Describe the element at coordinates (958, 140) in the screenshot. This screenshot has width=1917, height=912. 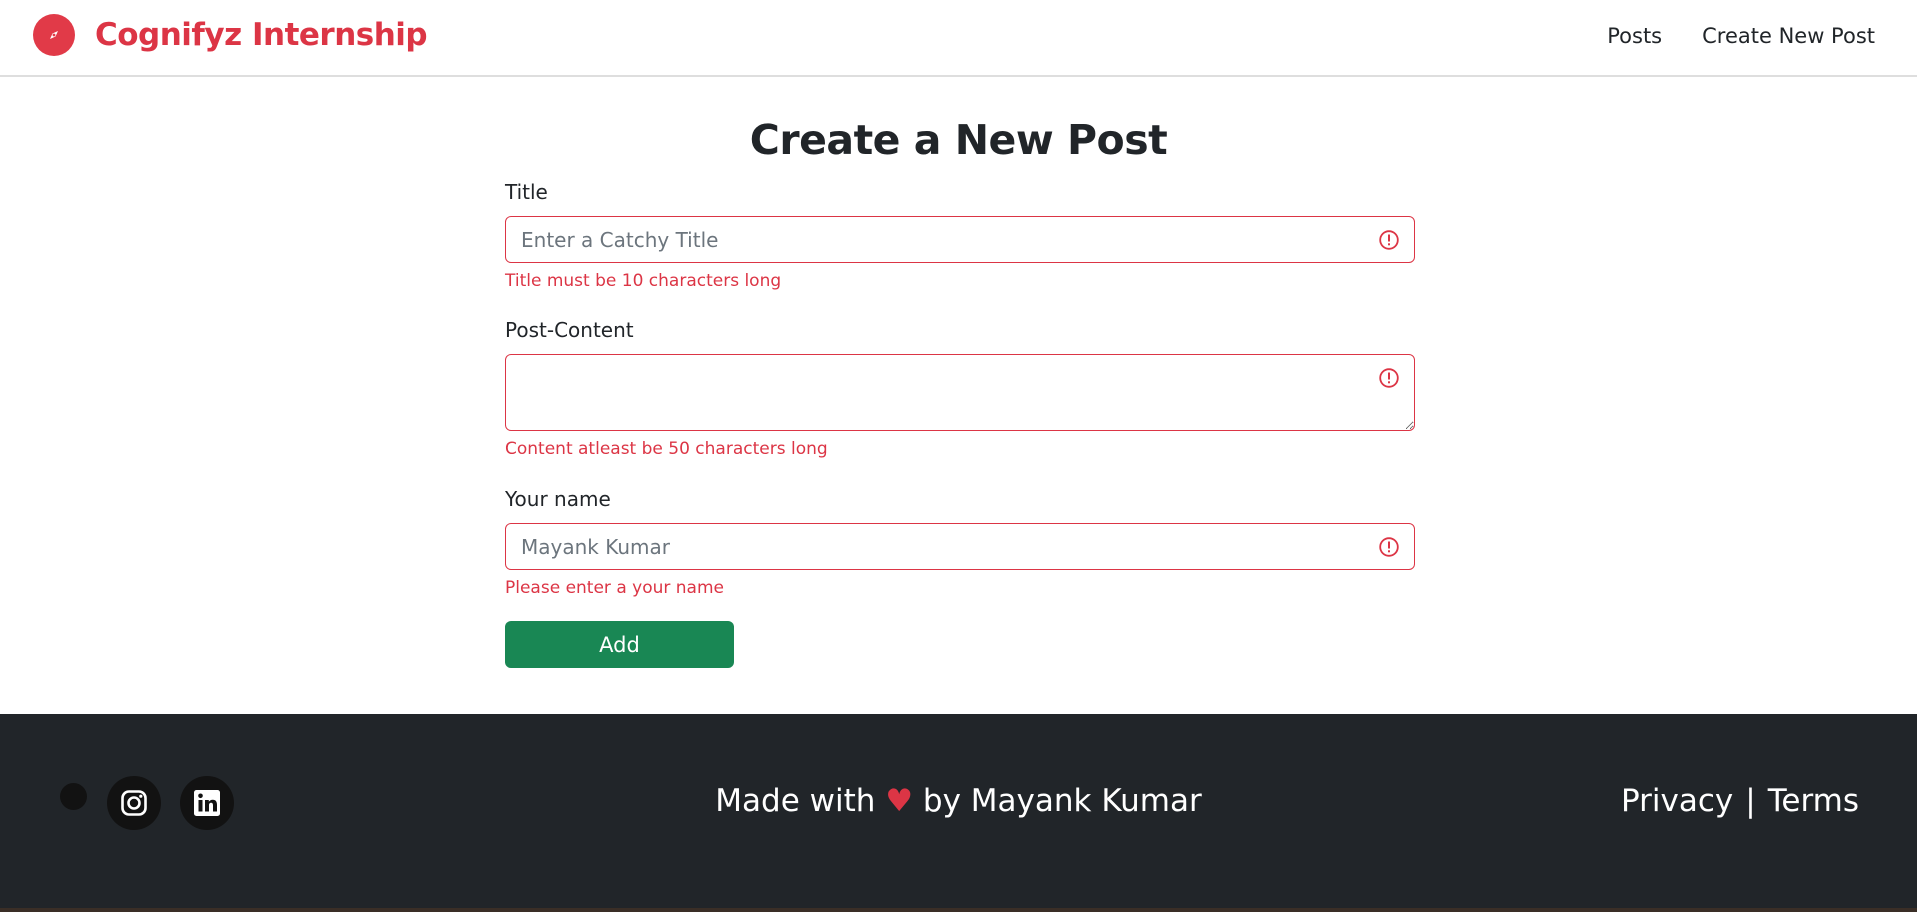
I see `page-title: Create a New Post` at that location.